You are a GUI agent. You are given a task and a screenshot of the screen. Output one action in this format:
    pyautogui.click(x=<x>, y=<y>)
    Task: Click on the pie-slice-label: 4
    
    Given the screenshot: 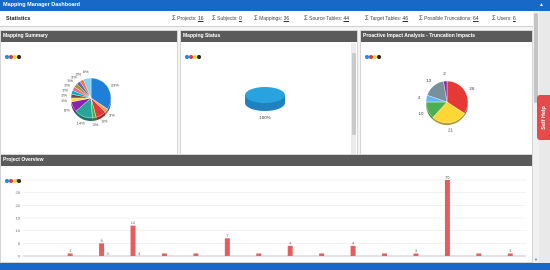 What is the action you would take?
    pyautogui.click(x=419, y=97)
    